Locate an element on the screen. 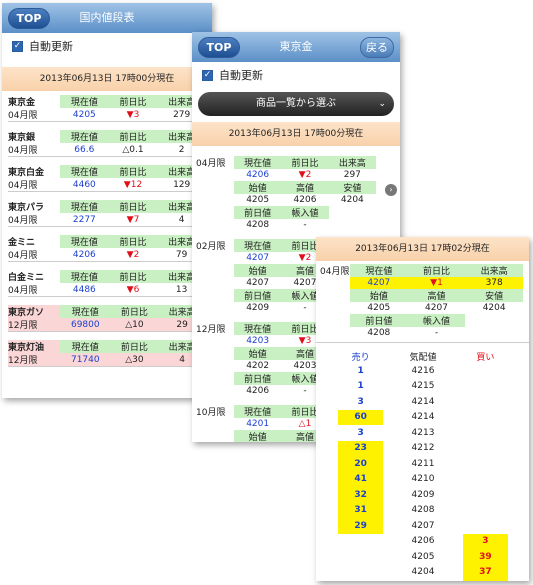  current-price: 66.6 is located at coordinates (84, 149).